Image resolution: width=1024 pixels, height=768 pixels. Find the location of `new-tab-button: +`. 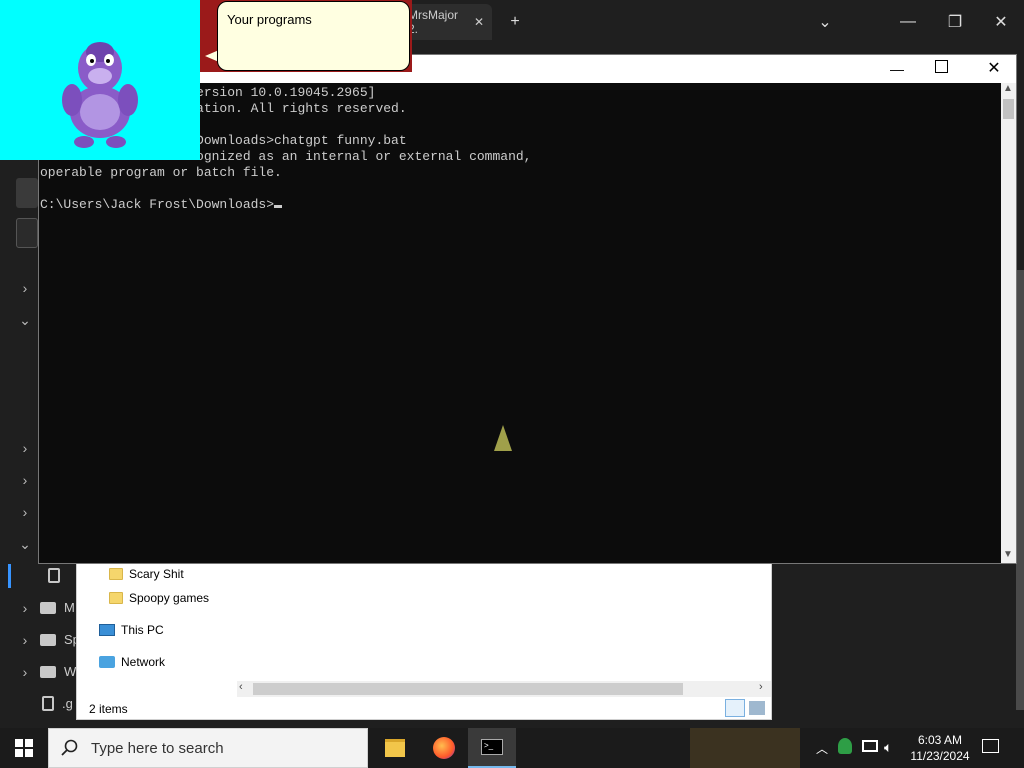

new-tab-button: + is located at coordinates (515, 22).